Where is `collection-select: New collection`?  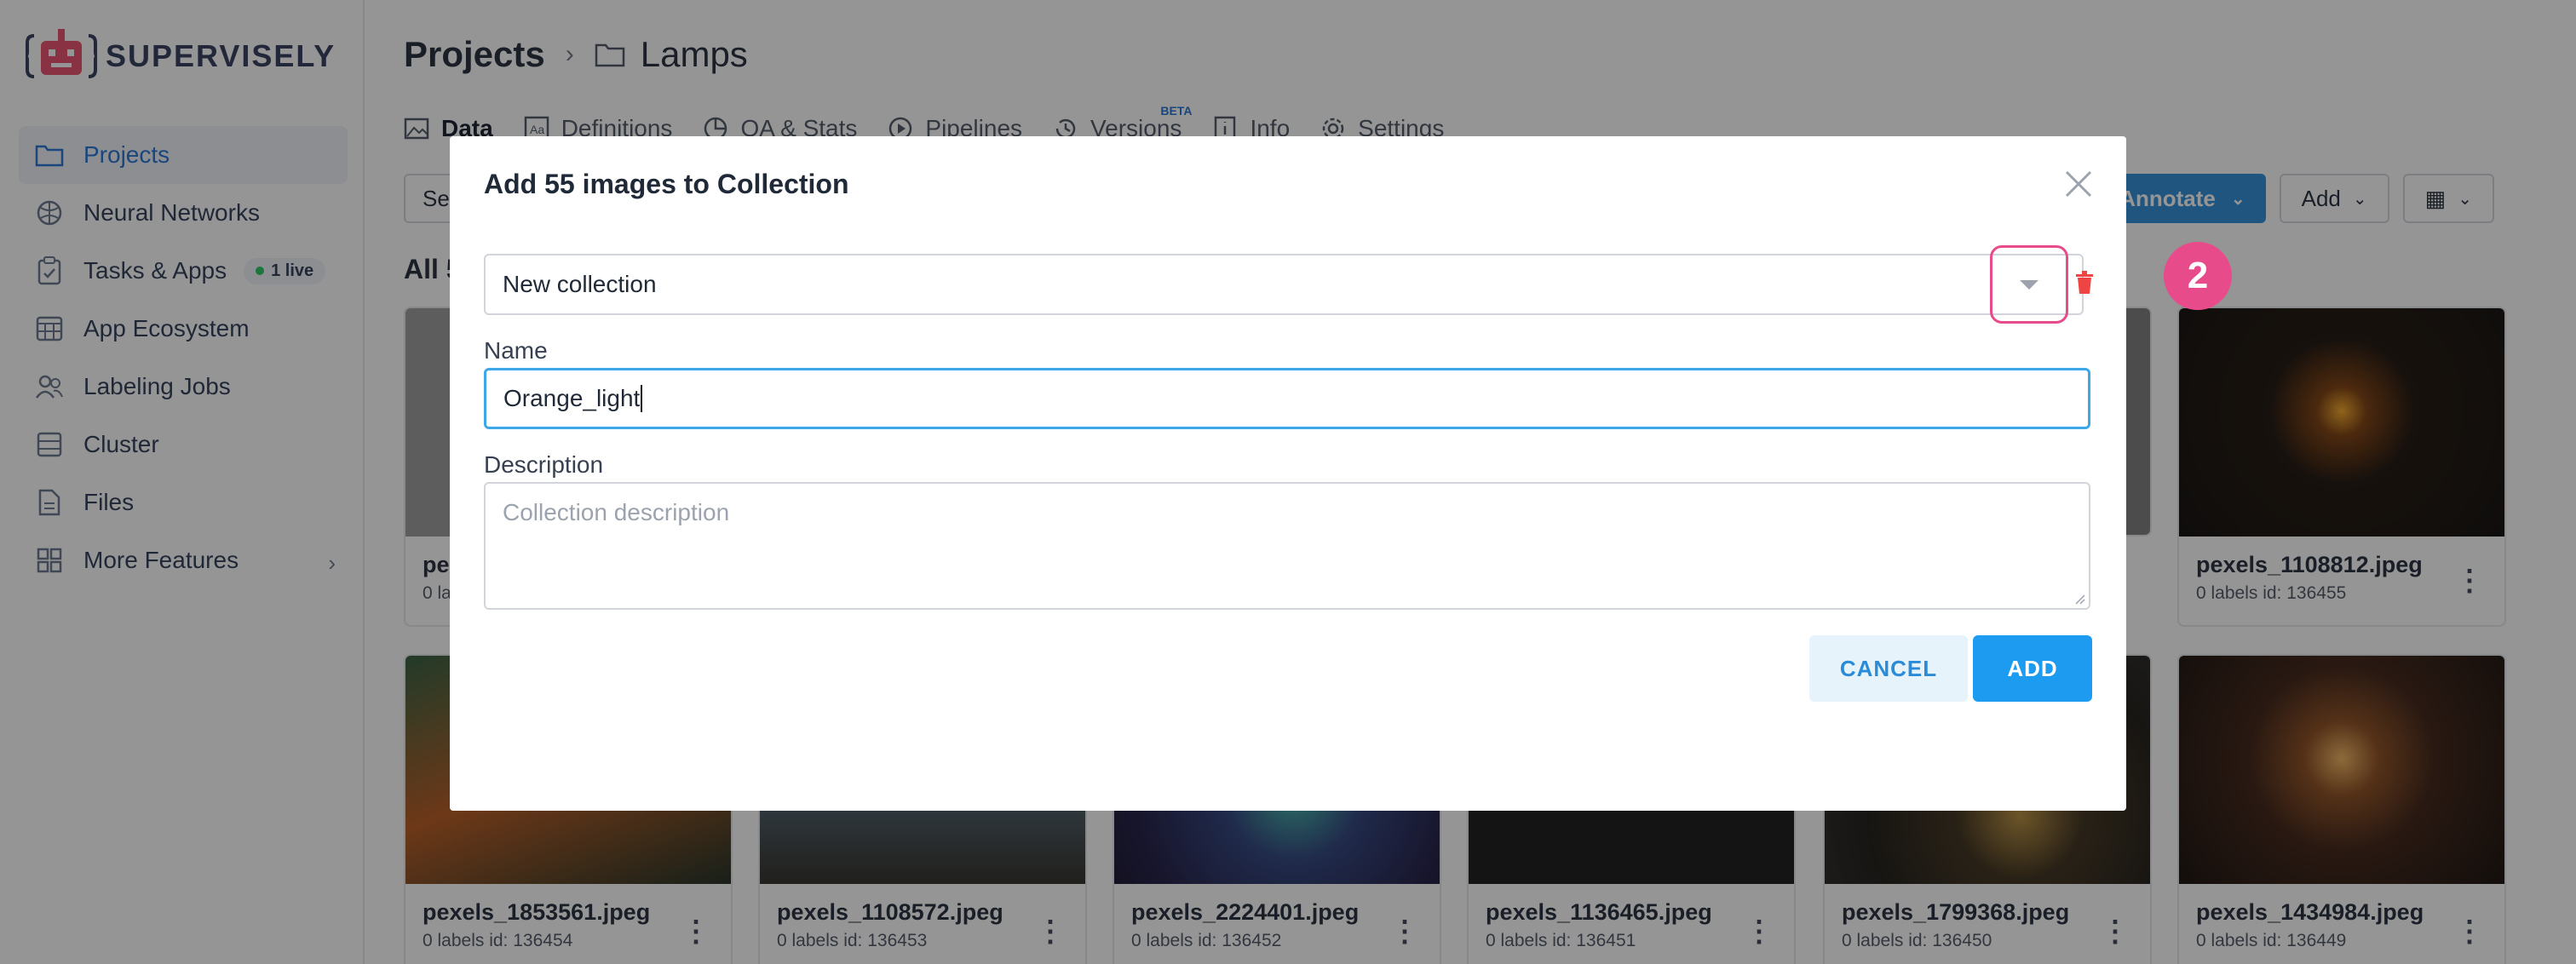
collection-select: New collection is located at coordinates (1284, 284).